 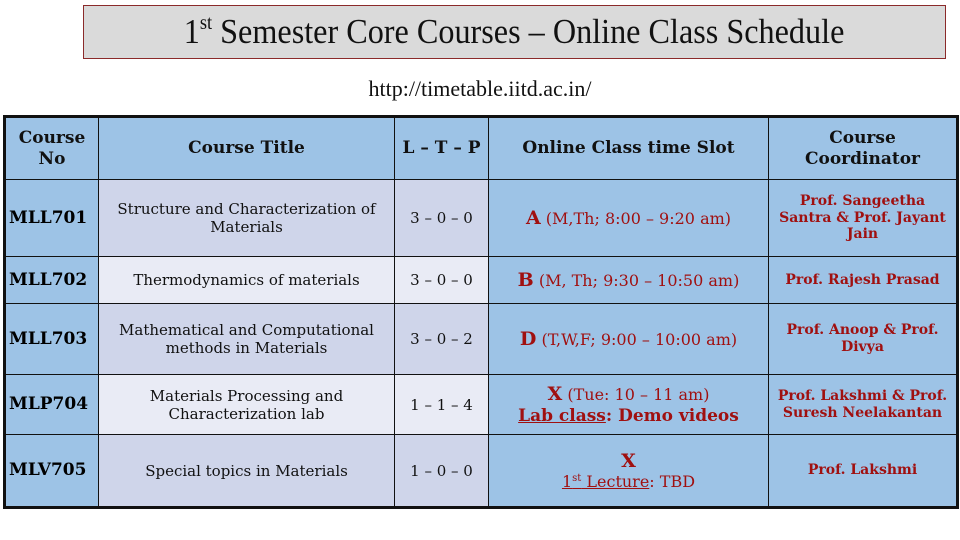 I want to click on slot-line: X (Tue: 10 – 11 am), so click(x=628, y=394).